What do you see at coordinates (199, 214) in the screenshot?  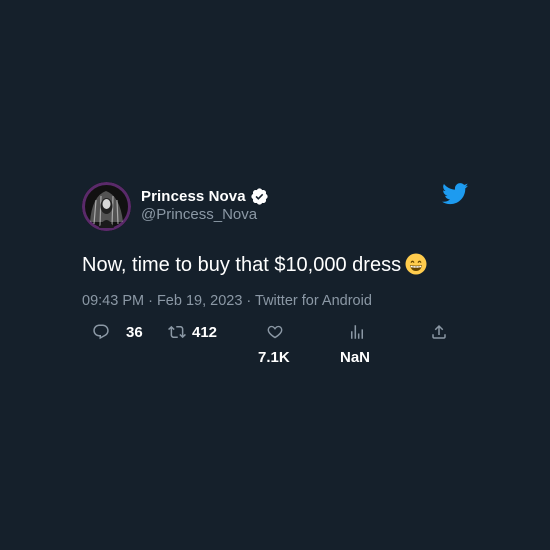 I see `handle: @Princess_Nova` at bounding box center [199, 214].